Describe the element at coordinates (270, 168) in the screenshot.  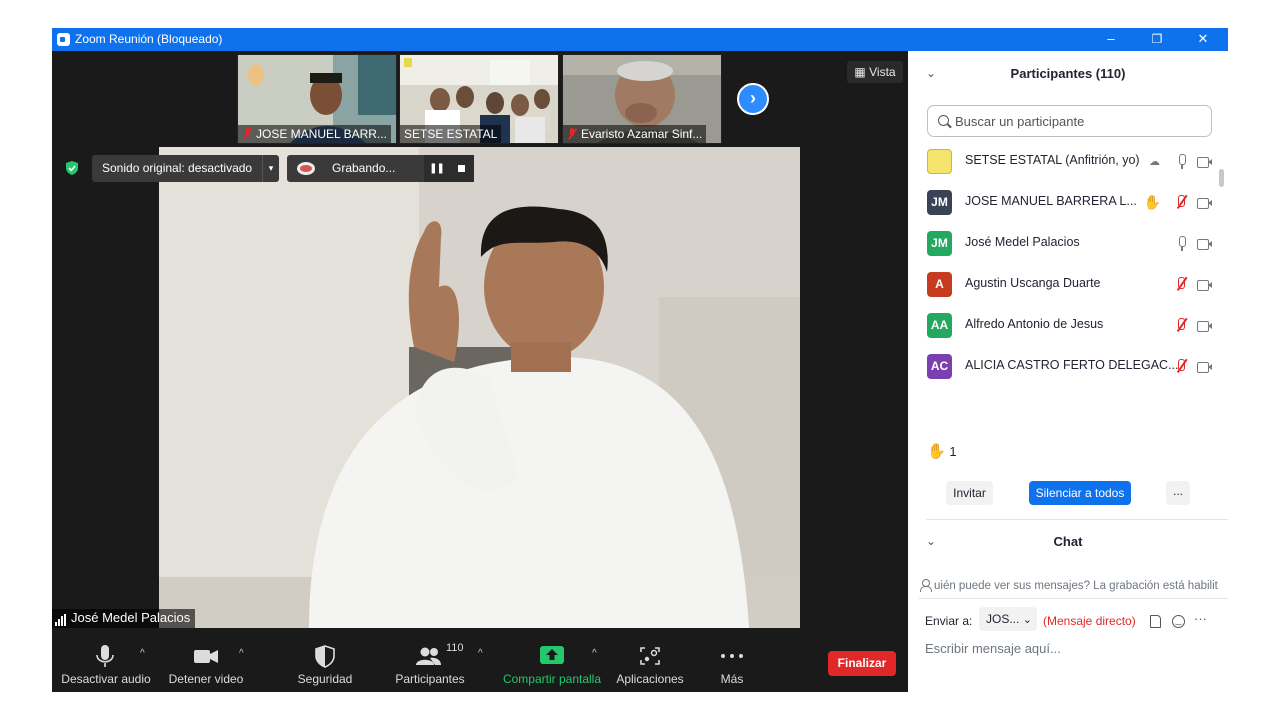
I see `sound-dropdown-caret: ▾` at that location.